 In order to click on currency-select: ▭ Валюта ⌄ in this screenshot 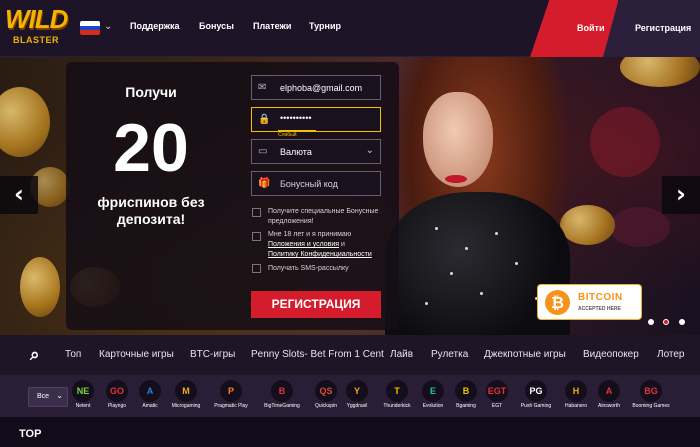, I will do `click(316, 151)`.